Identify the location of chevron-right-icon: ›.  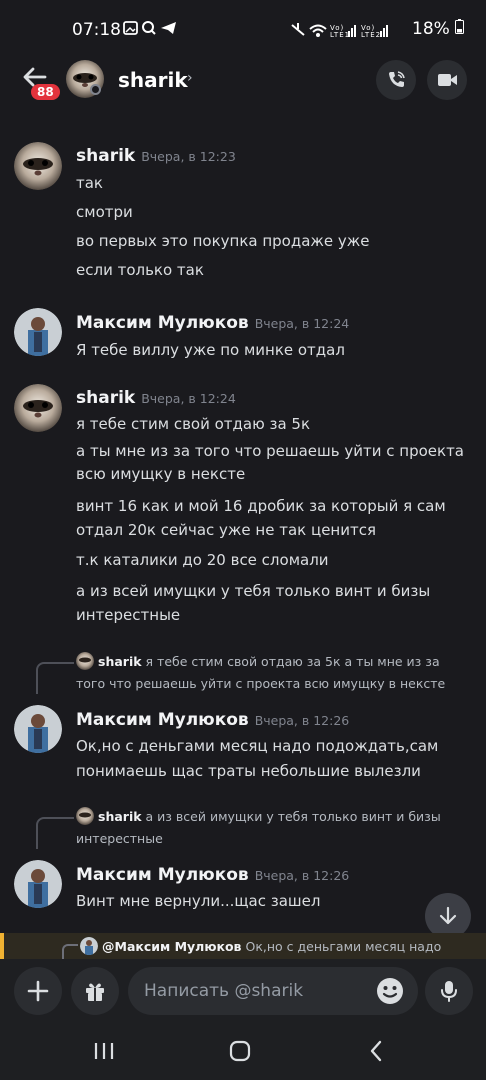
(190, 78).